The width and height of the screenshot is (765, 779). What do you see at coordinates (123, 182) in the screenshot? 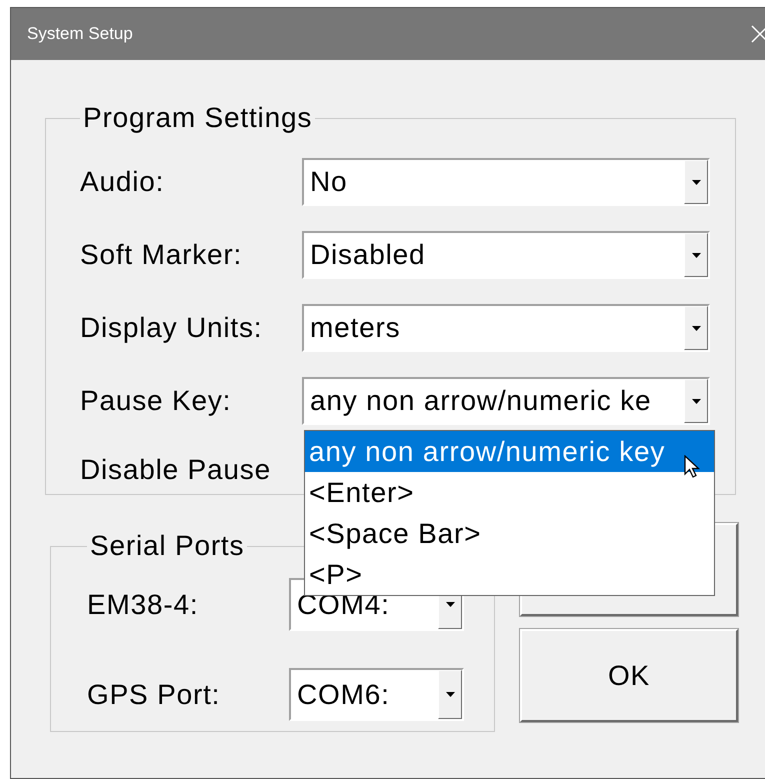
I see `field-label: Audio:` at bounding box center [123, 182].